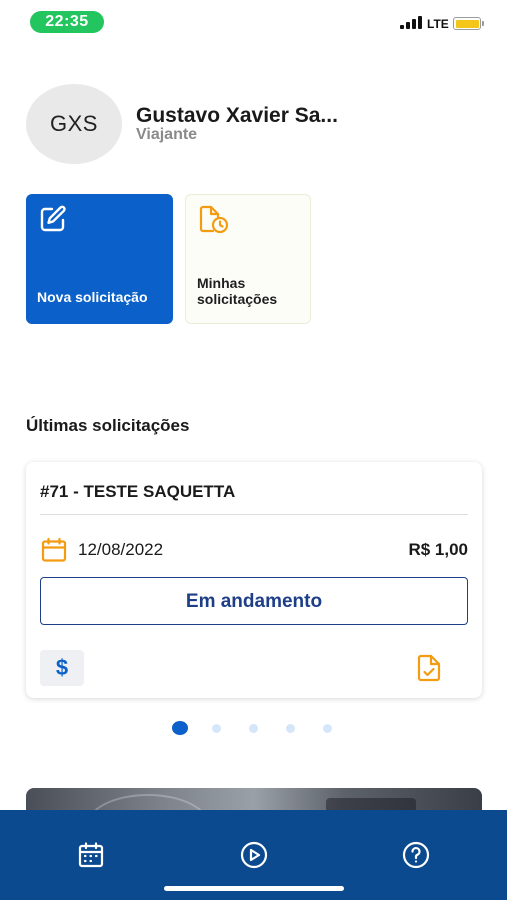 The width and height of the screenshot is (507, 900). I want to click on new-request-label: Nova solicitação, so click(92, 297).